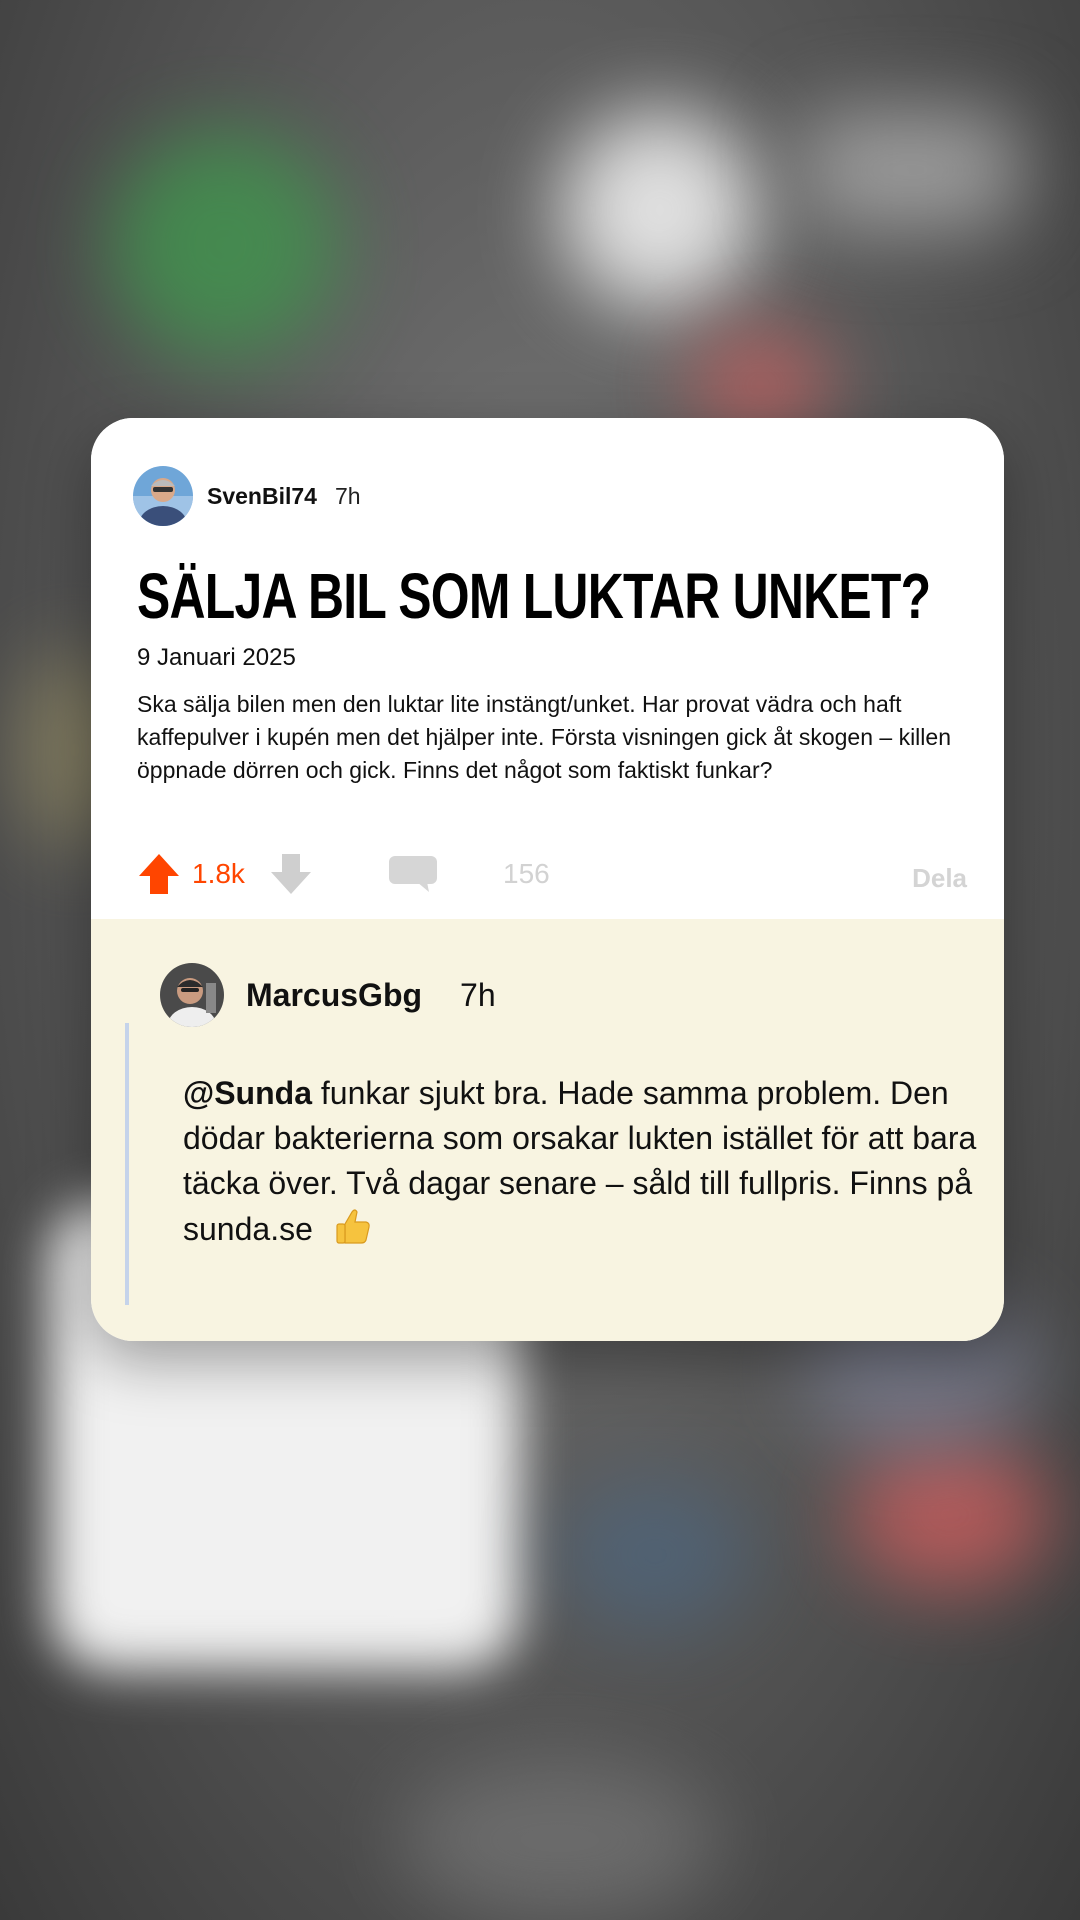  Describe the element at coordinates (262, 496) in the screenshot. I see `post-author: SvenBil74` at that location.